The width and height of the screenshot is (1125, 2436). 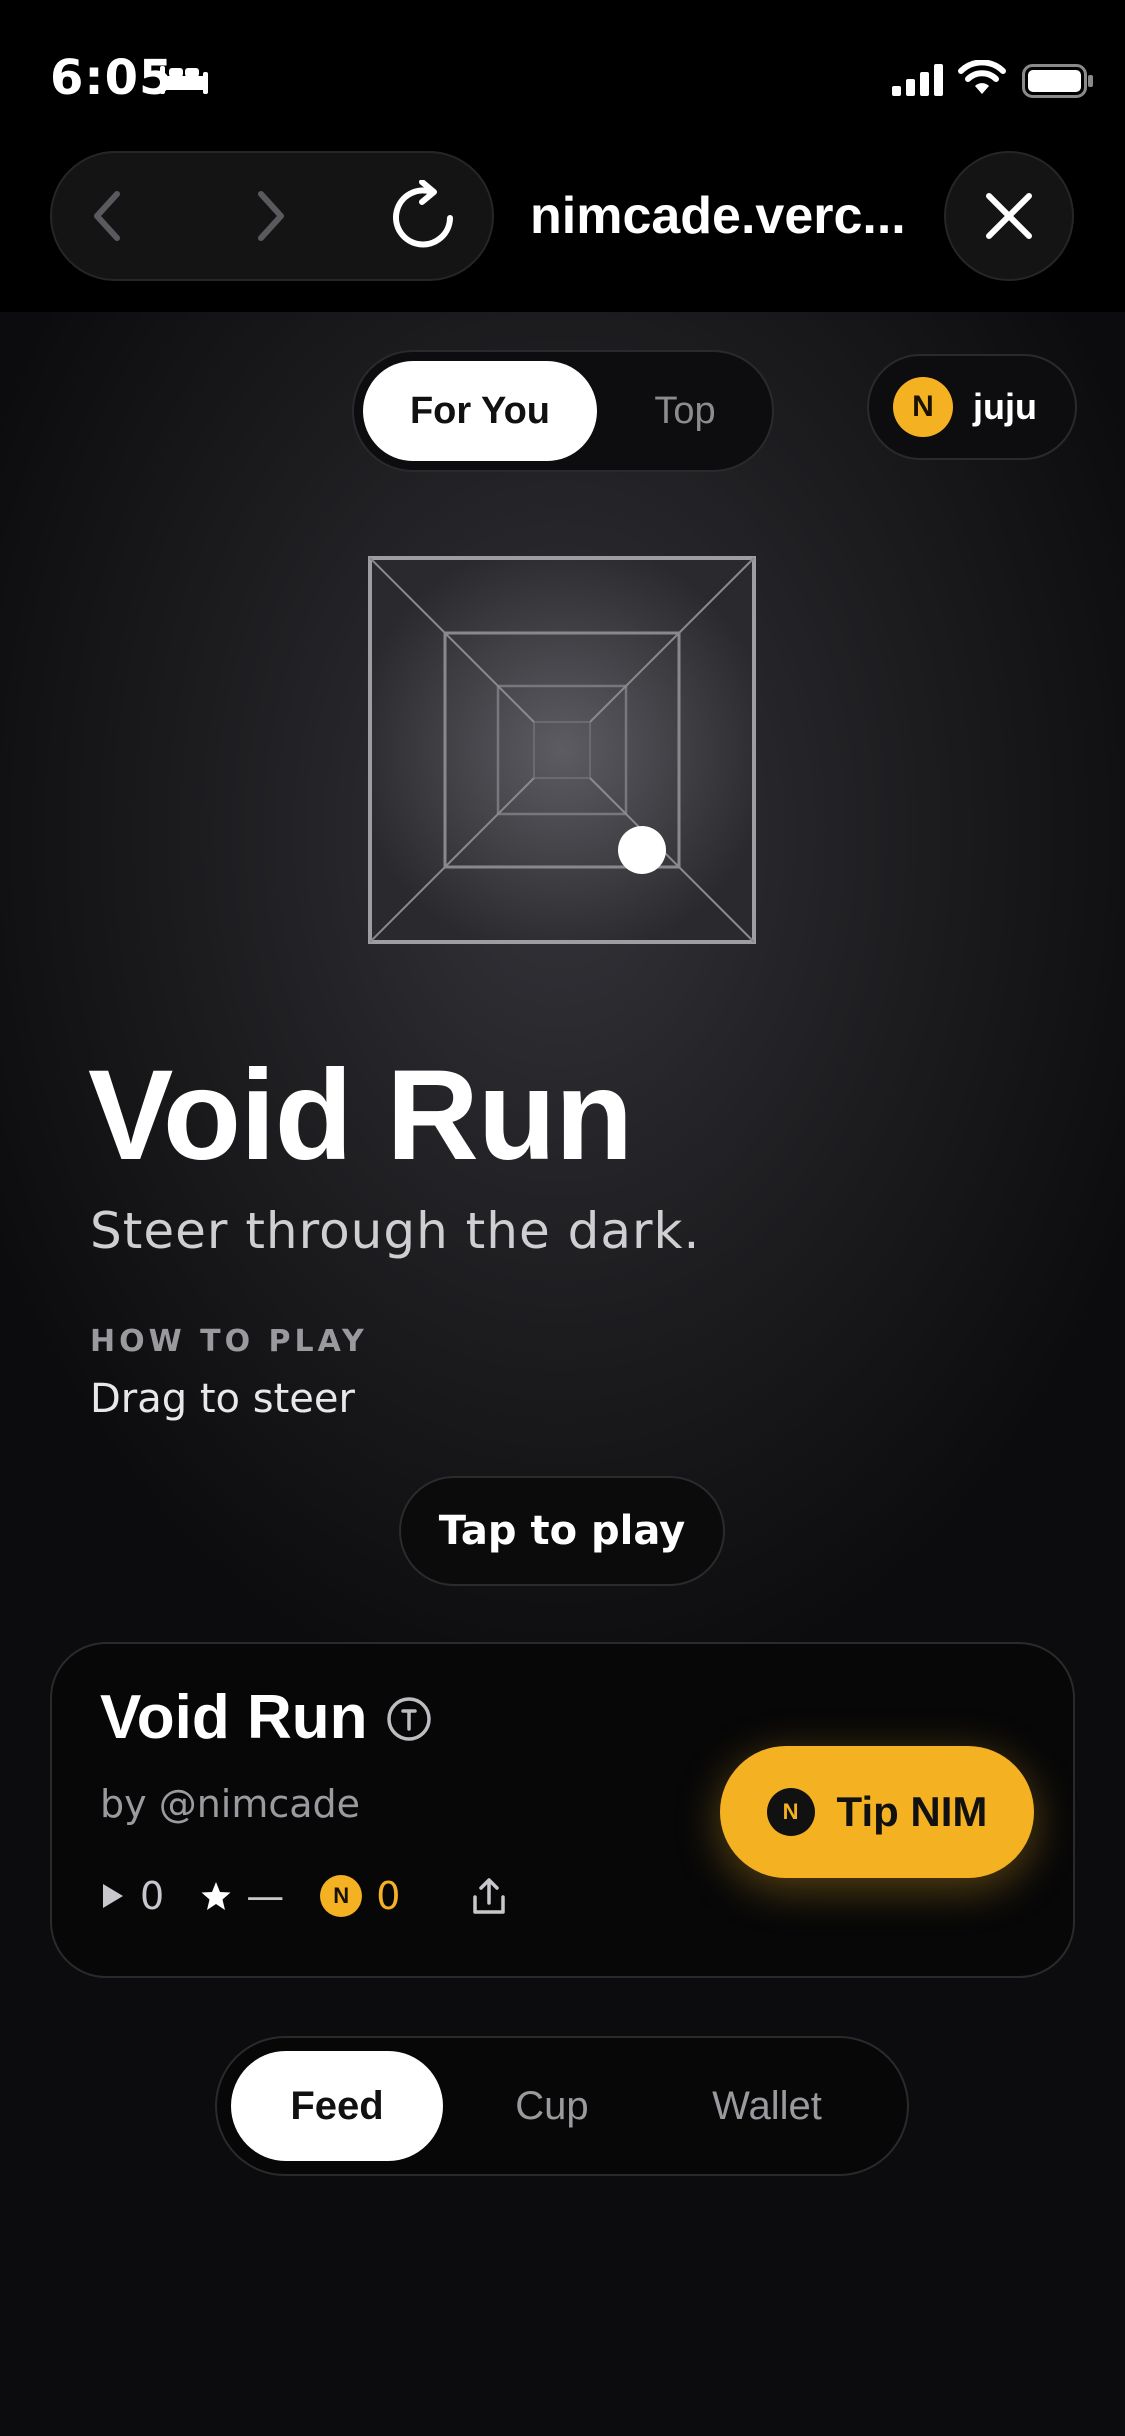 I want to click on info-icon, so click(x=409, y=1719).